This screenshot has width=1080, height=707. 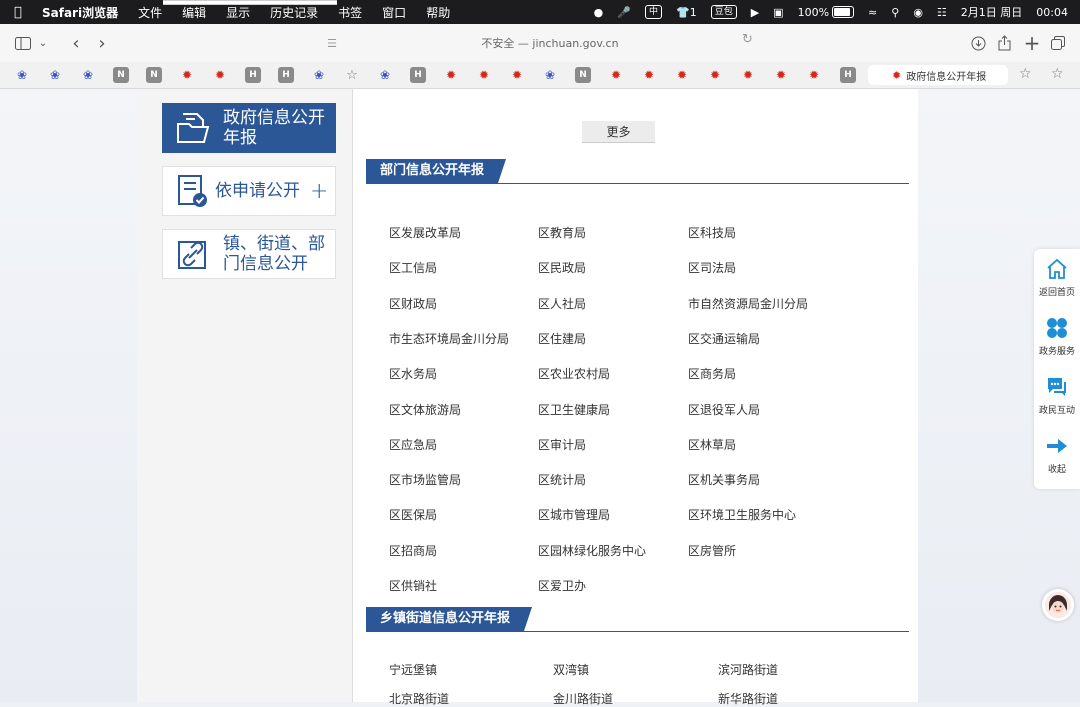 What do you see at coordinates (43, 43) in the screenshot?
I see `chevron-down-icon: ⌄` at bounding box center [43, 43].